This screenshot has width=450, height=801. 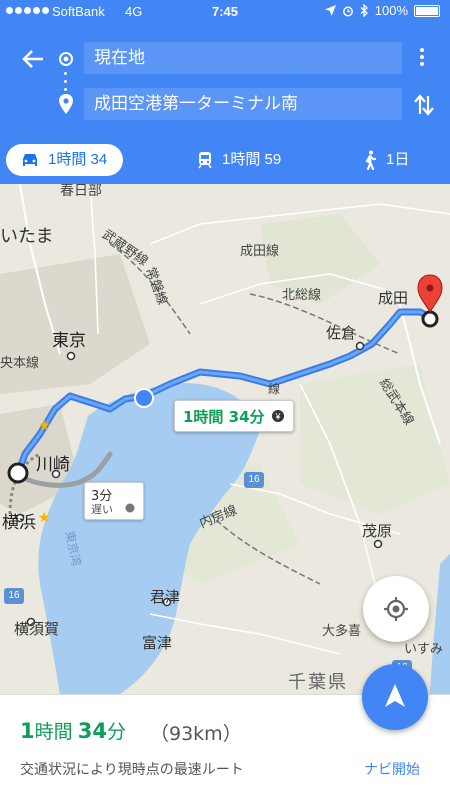 What do you see at coordinates (224, 416) in the screenshot?
I see `route-time-callout-label: 1時間 34分` at bounding box center [224, 416].